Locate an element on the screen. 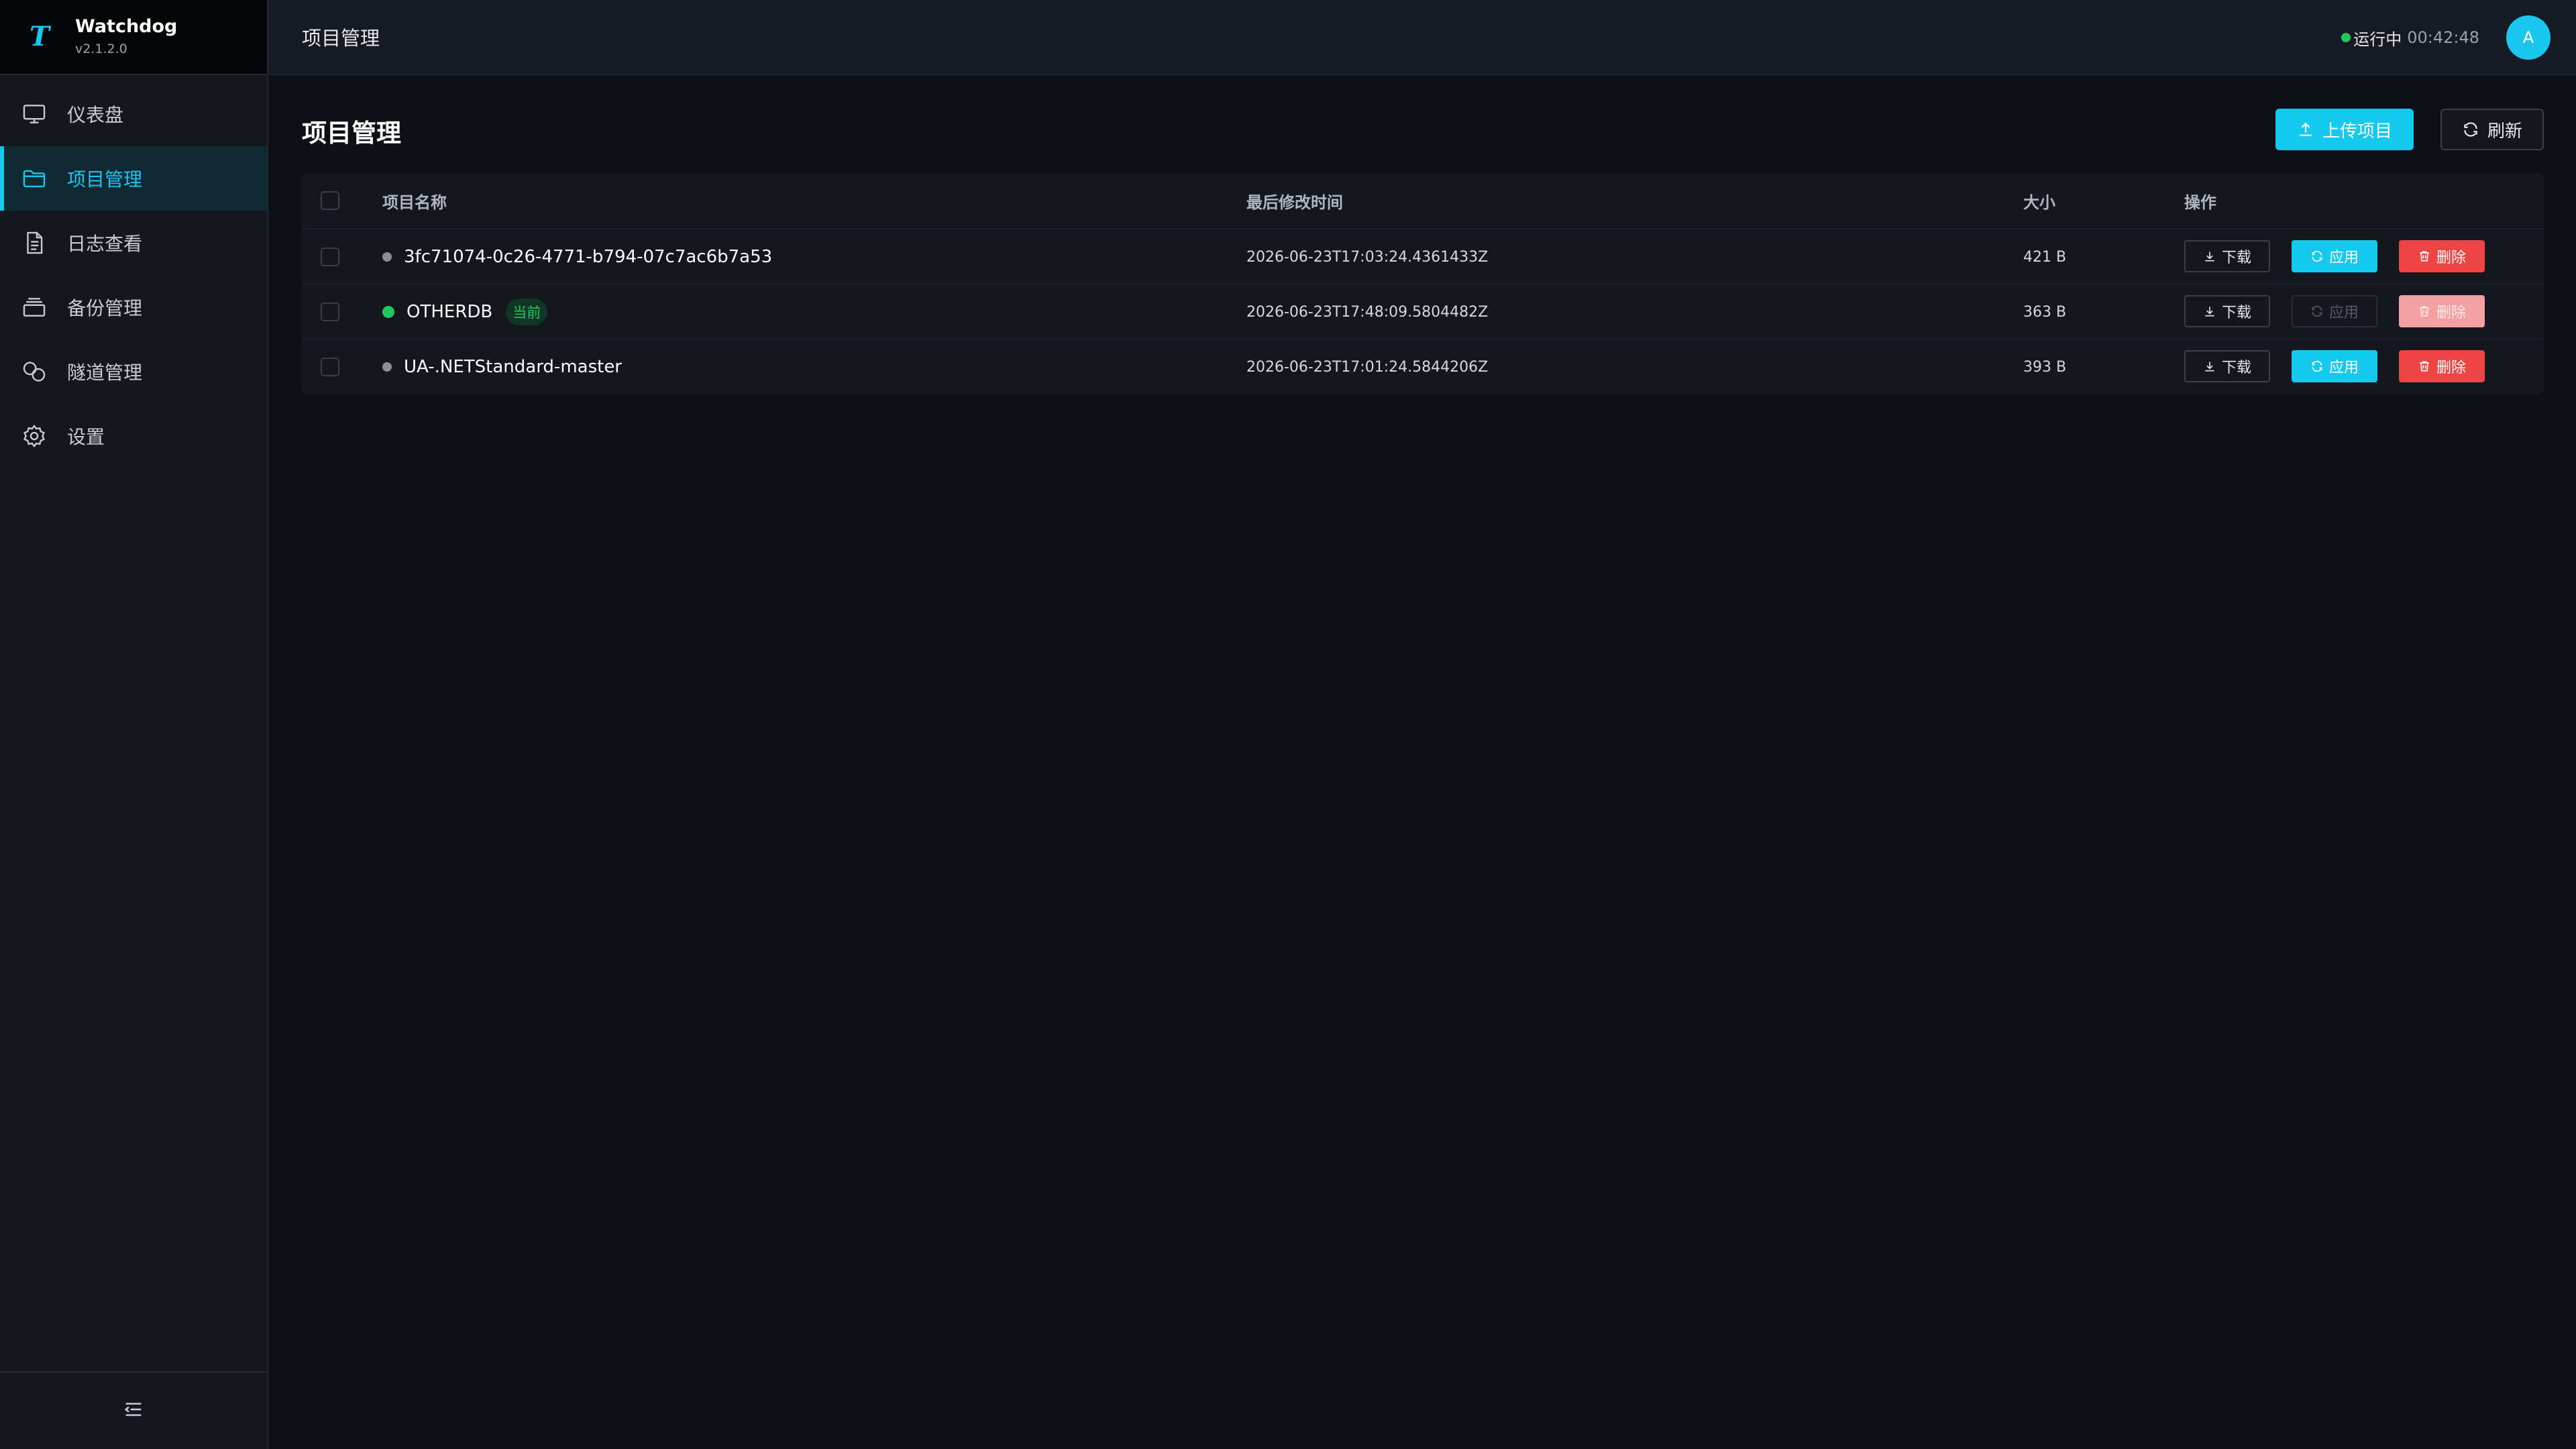  upload-project-button: 上传项目 is located at coordinates (2344, 129).